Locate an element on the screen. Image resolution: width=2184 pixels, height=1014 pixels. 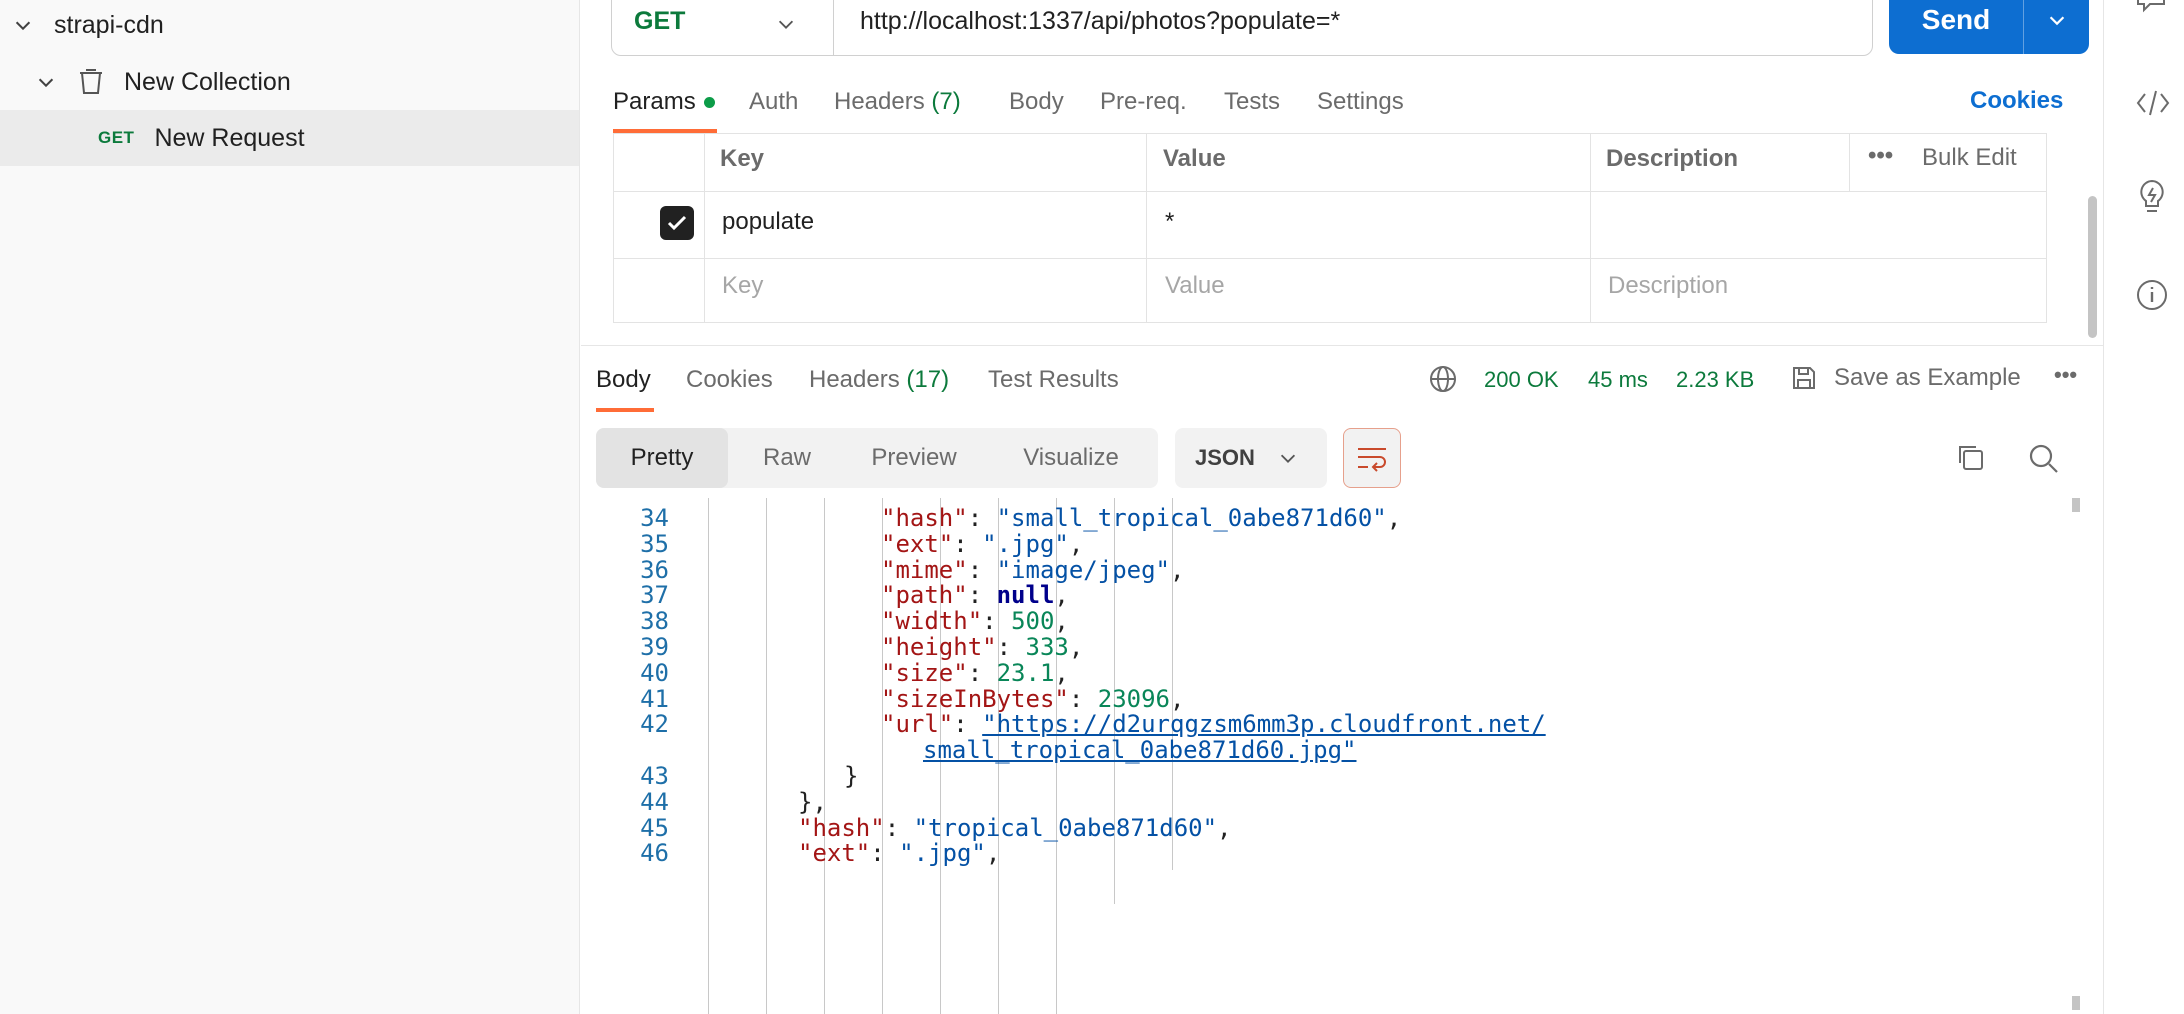
code-line: "height": 333, is located at coordinates (982, 647).